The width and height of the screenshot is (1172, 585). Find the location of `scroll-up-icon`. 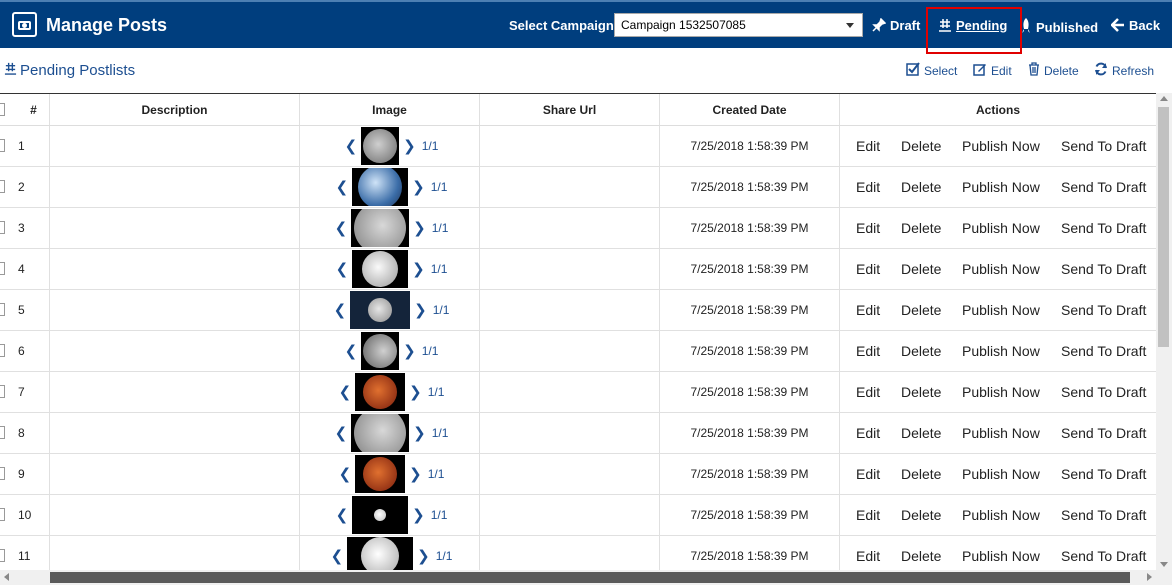

scroll-up-icon is located at coordinates (1164, 98).